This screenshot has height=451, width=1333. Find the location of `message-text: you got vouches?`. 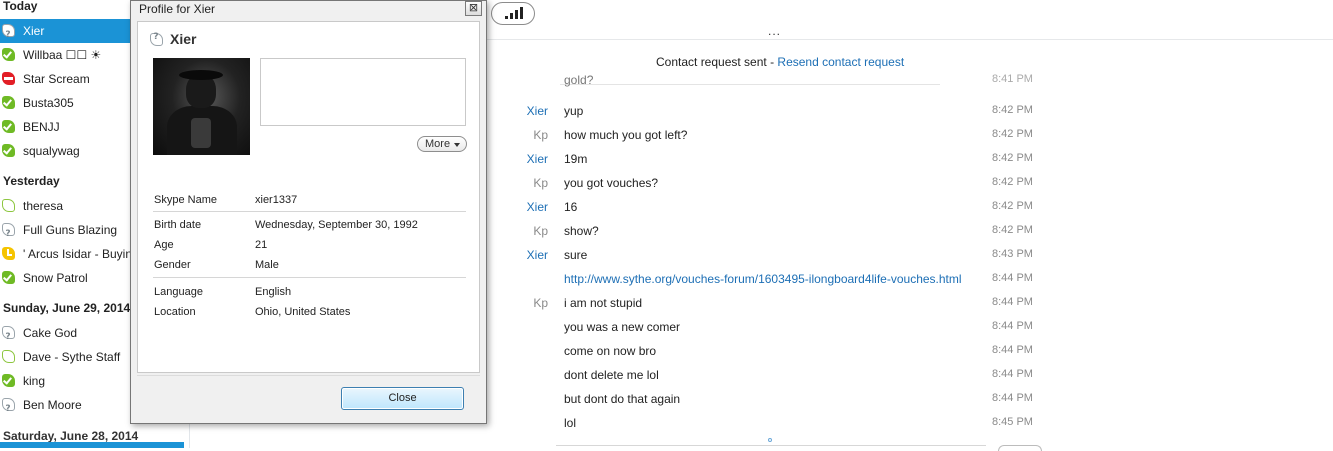

message-text: you got vouches? is located at coordinates (611, 183).